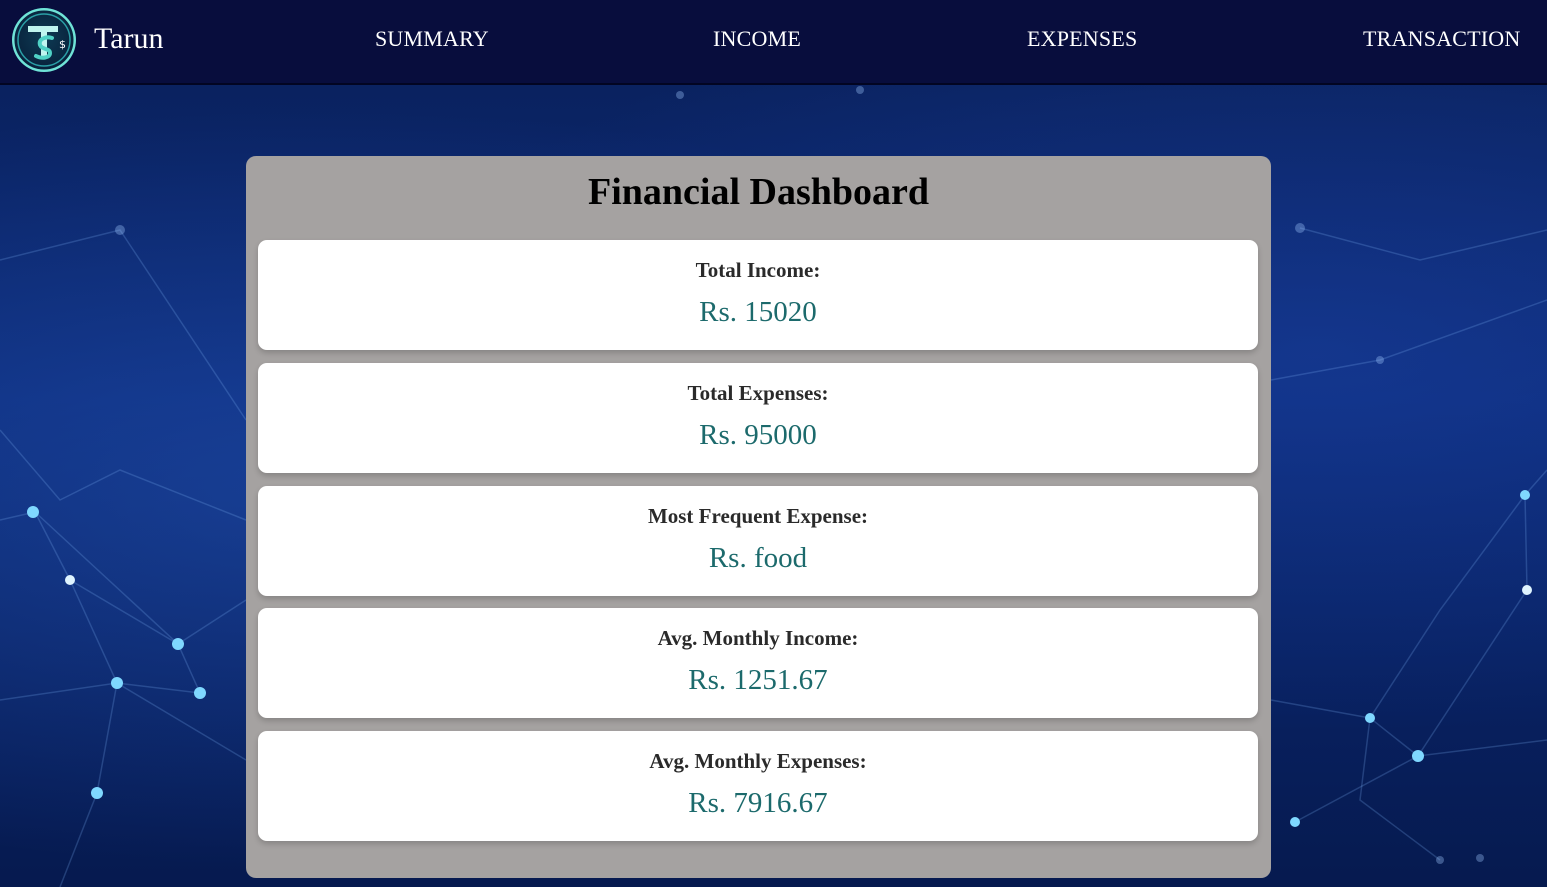 Image resolution: width=1547 pixels, height=887 pixels. Describe the element at coordinates (758, 270) in the screenshot. I see `total-income-label: Total Income:` at that location.